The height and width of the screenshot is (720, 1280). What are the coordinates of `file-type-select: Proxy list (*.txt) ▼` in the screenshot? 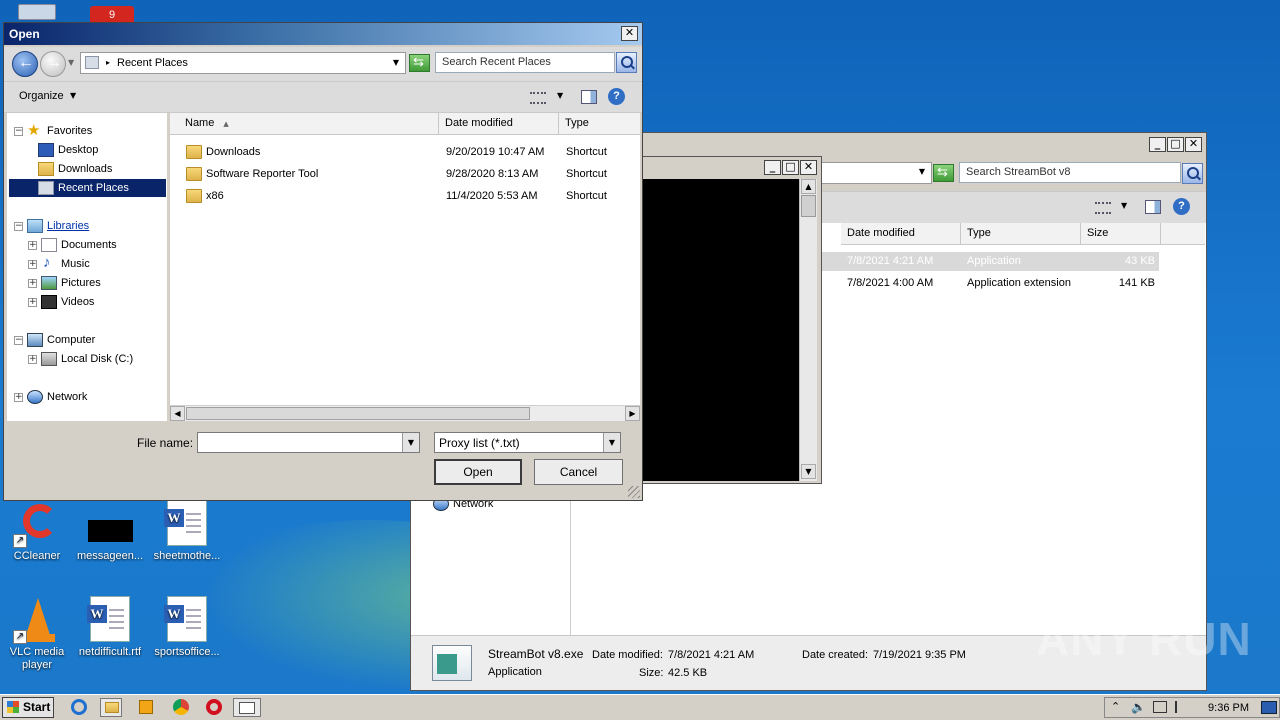 It's located at (527, 442).